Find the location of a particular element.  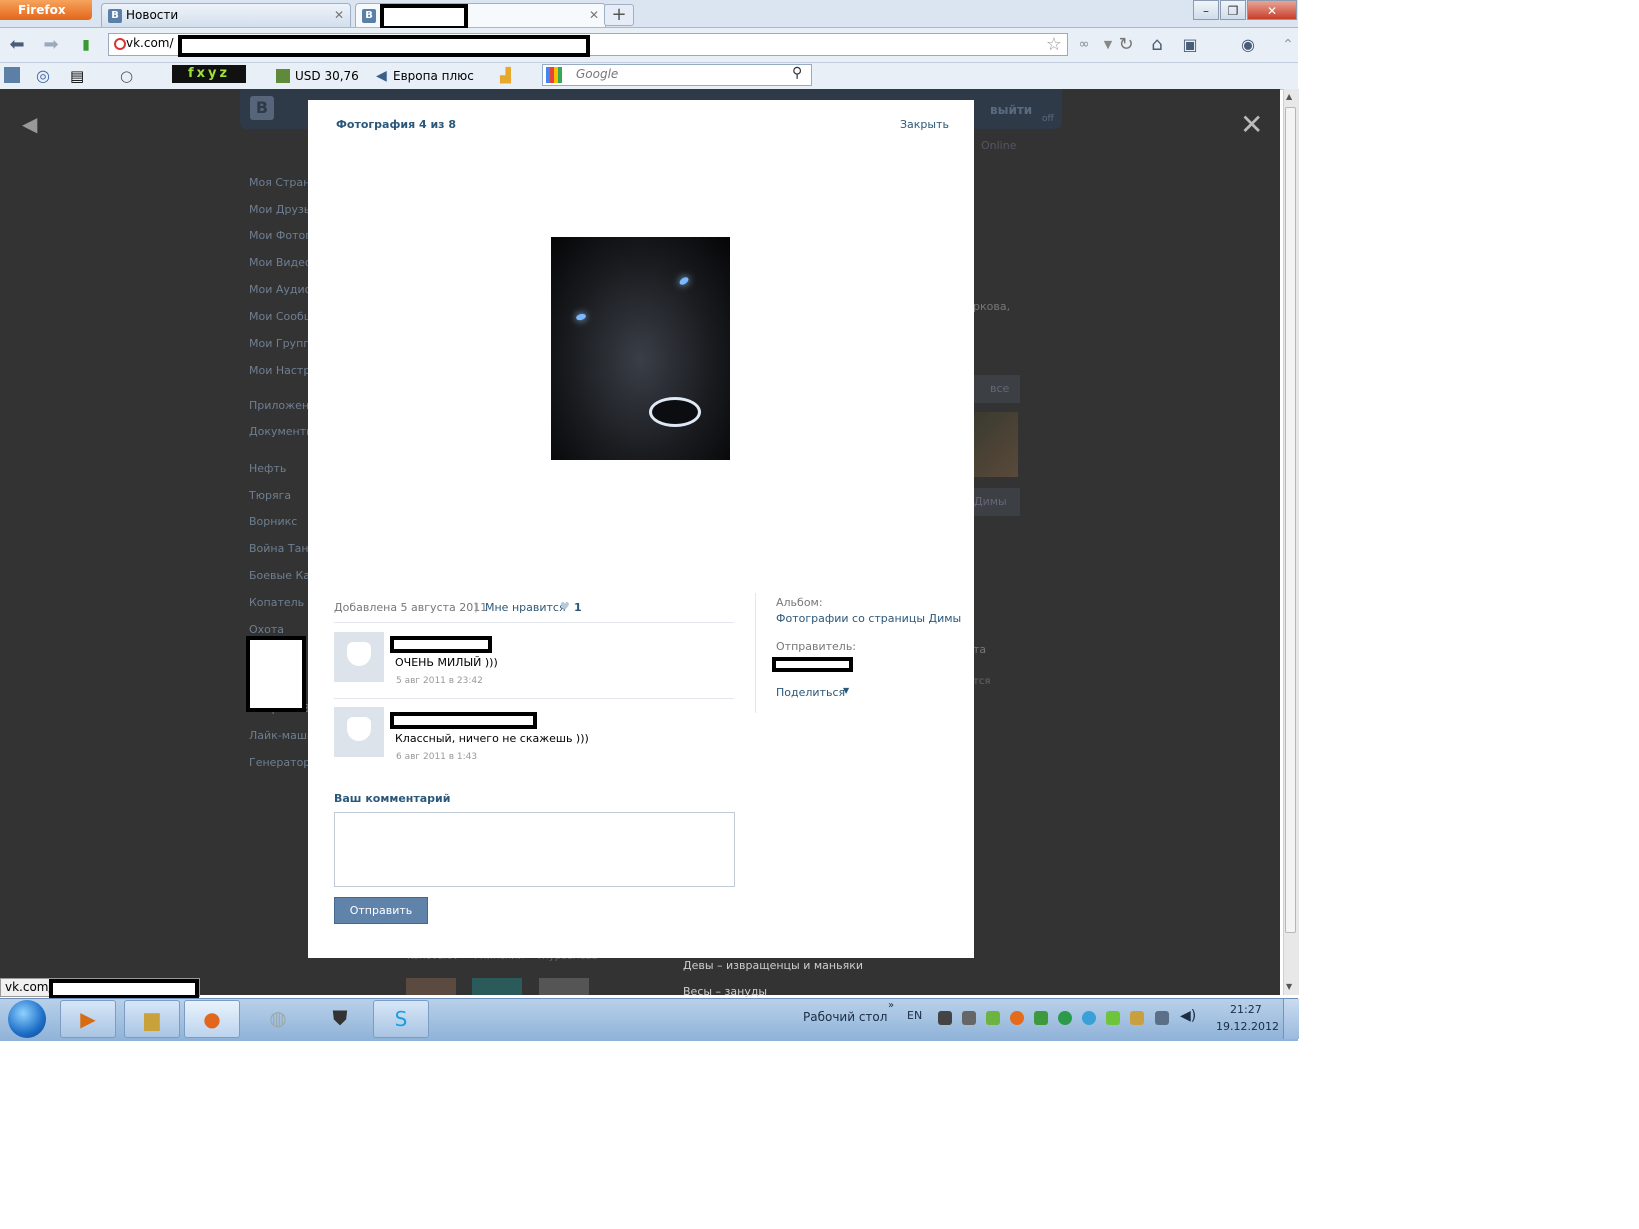

close-window-button: ✕ is located at coordinates (1272, 10).